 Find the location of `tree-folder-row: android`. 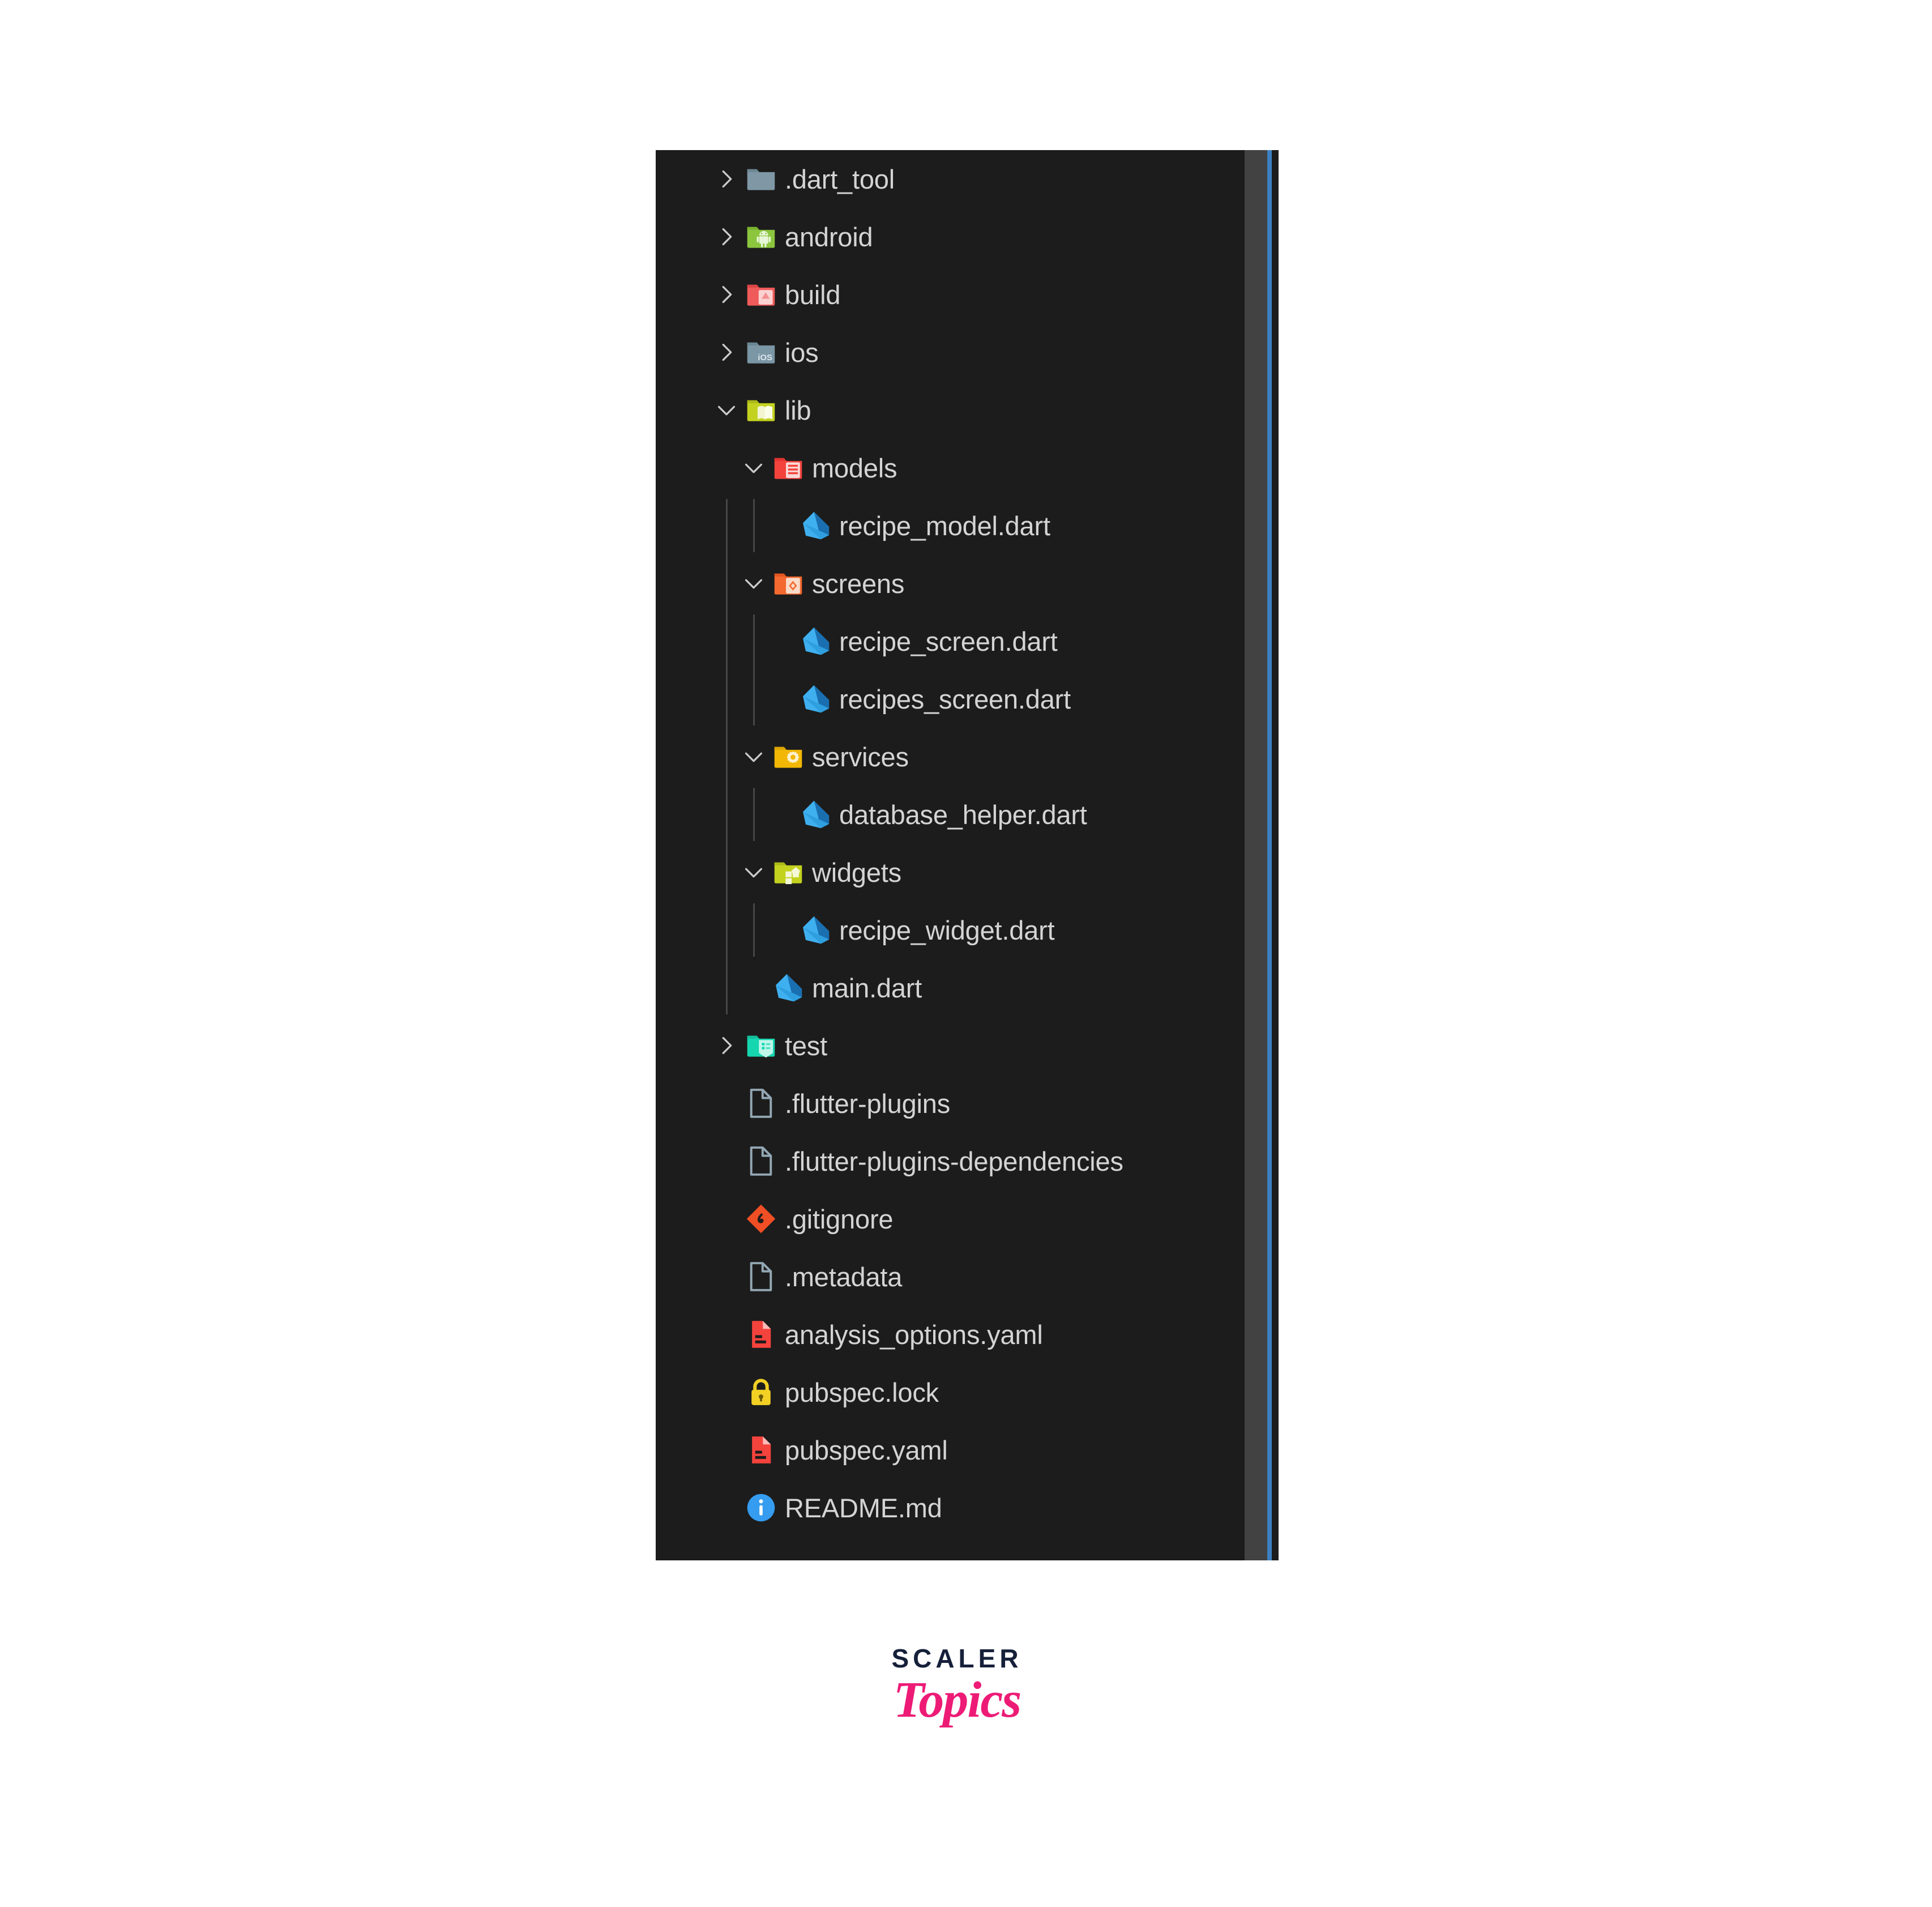

tree-folder-row: android is located at coordinates (951, 237).